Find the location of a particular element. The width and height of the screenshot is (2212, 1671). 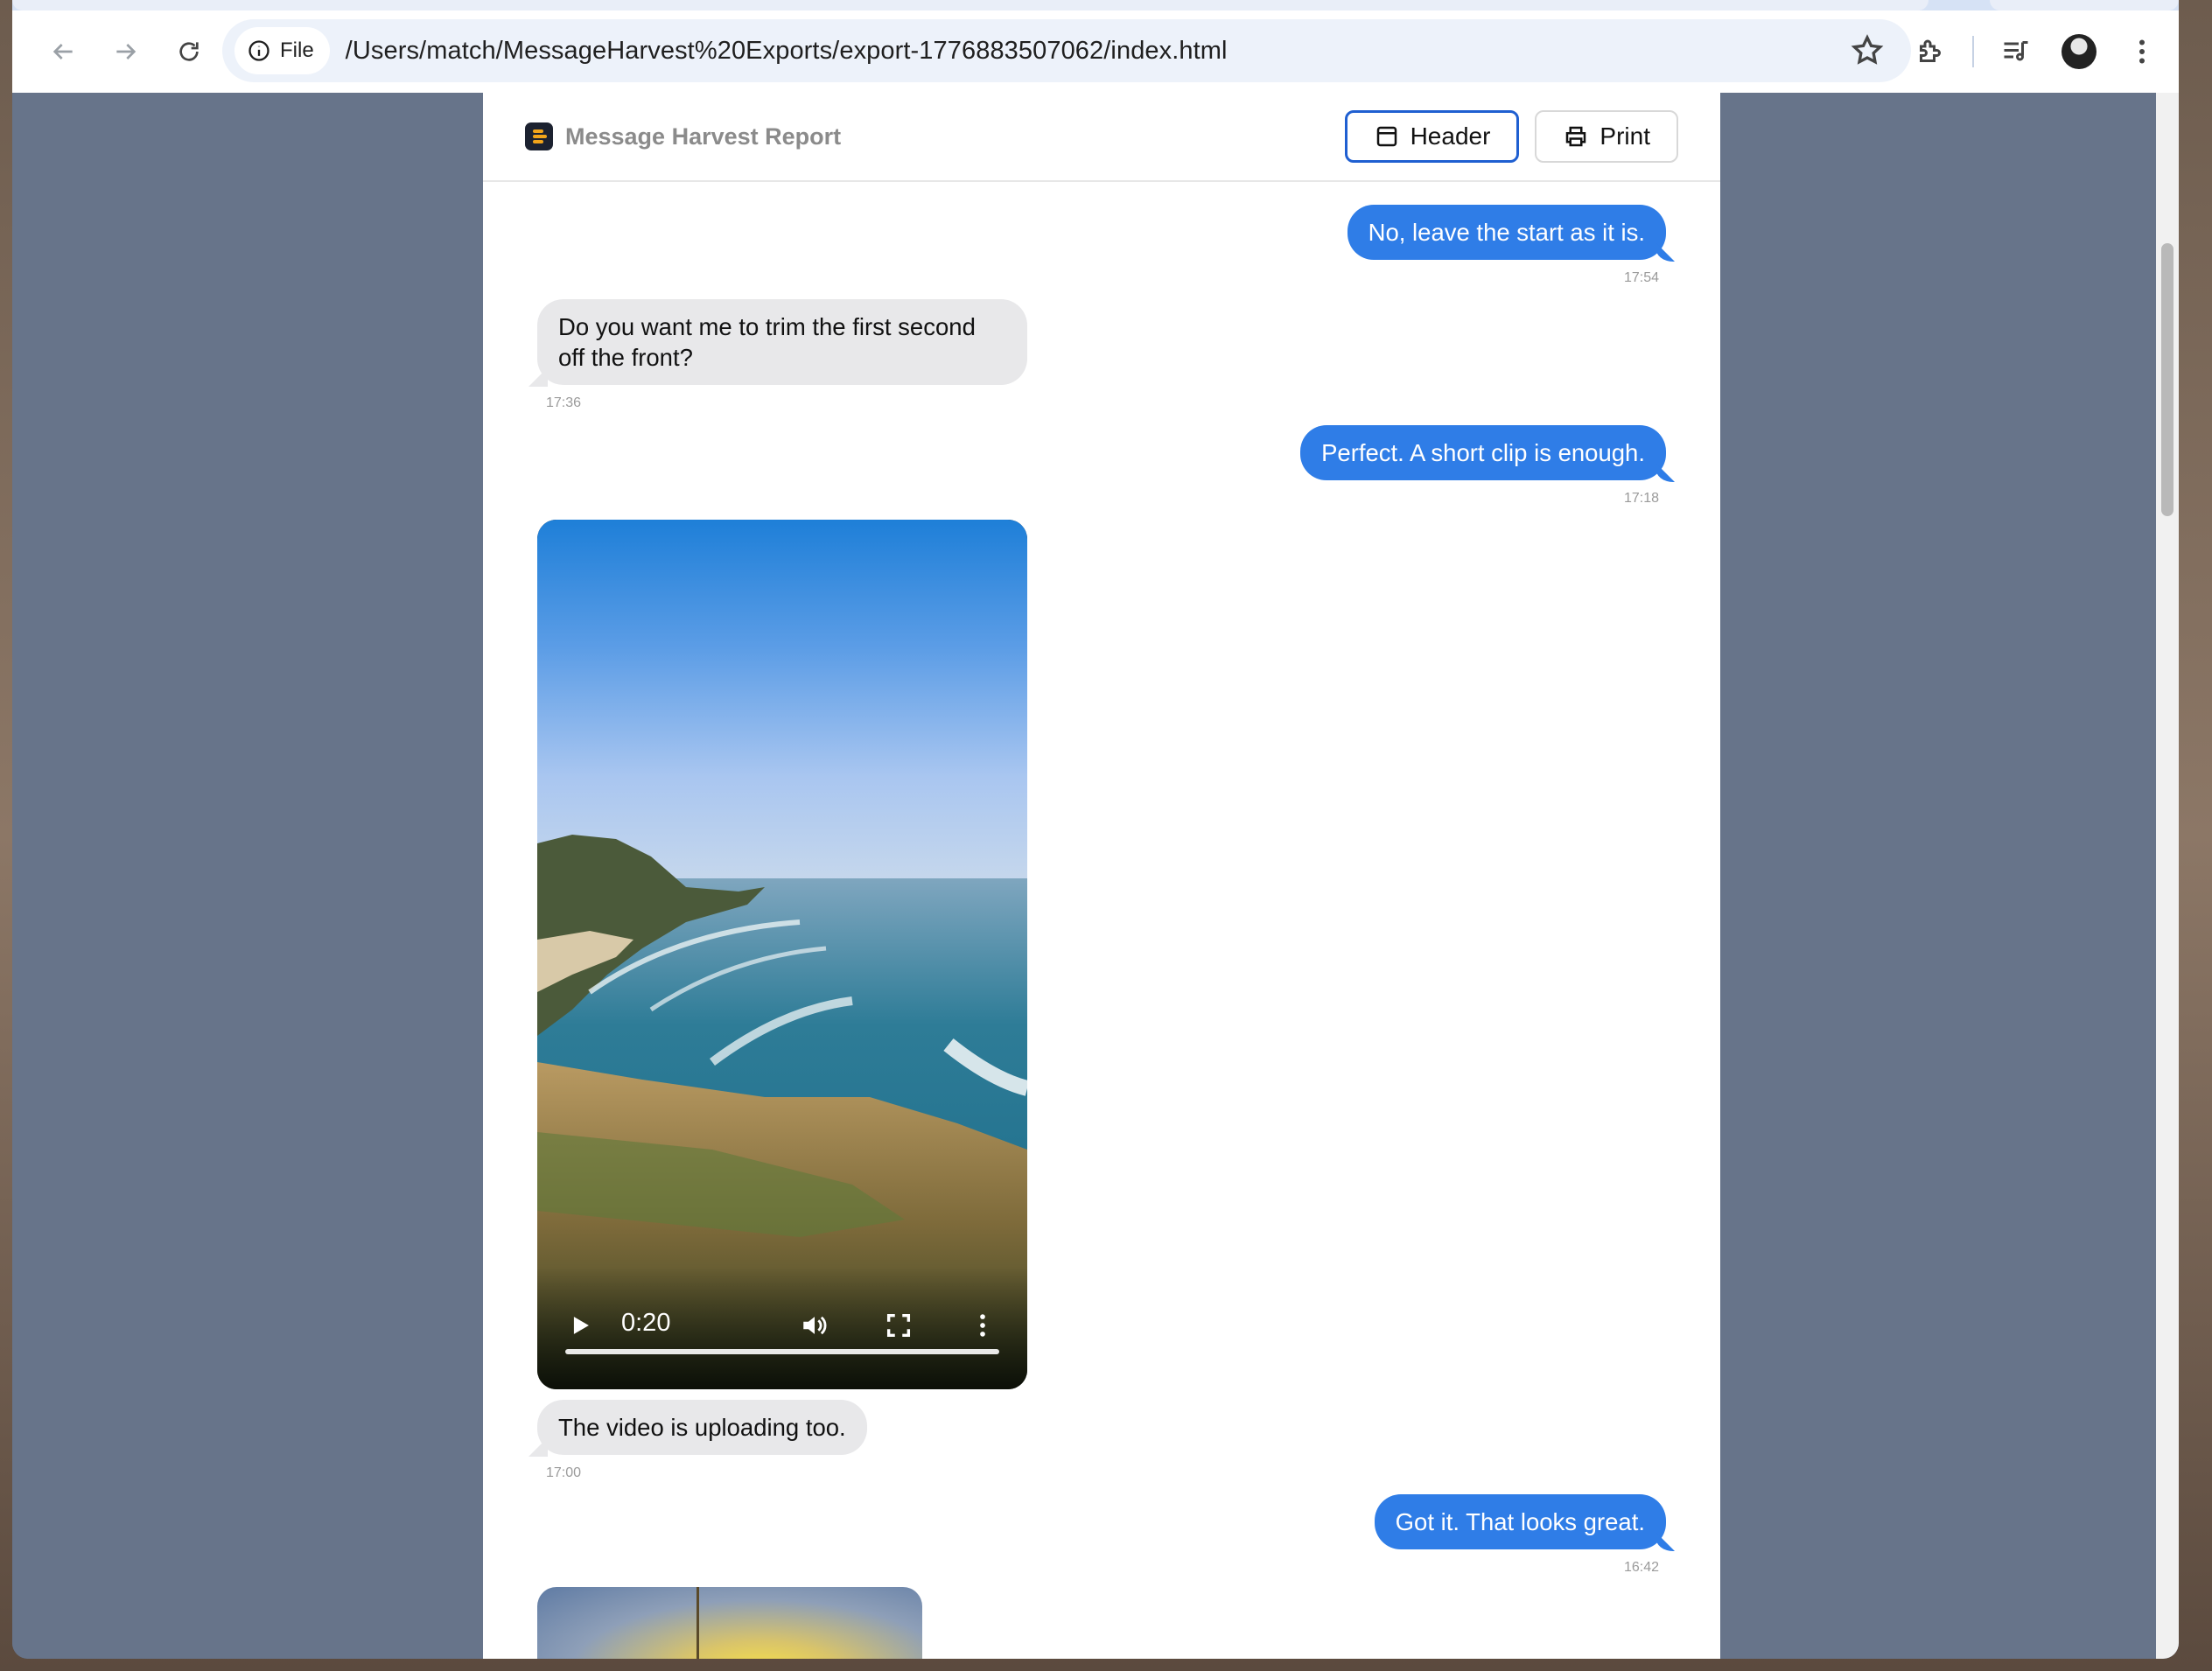

site-info-chip: File is located at coordinates (282, 50).